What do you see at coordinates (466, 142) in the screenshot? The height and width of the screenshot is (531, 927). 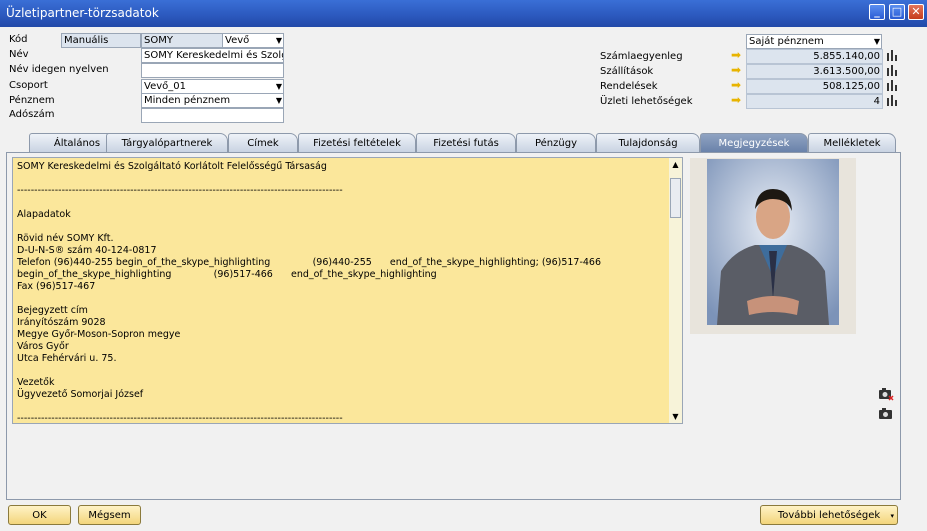 I see `tab-fizetesi-futas: Fizetési futás` at bounding box center [466, 142].